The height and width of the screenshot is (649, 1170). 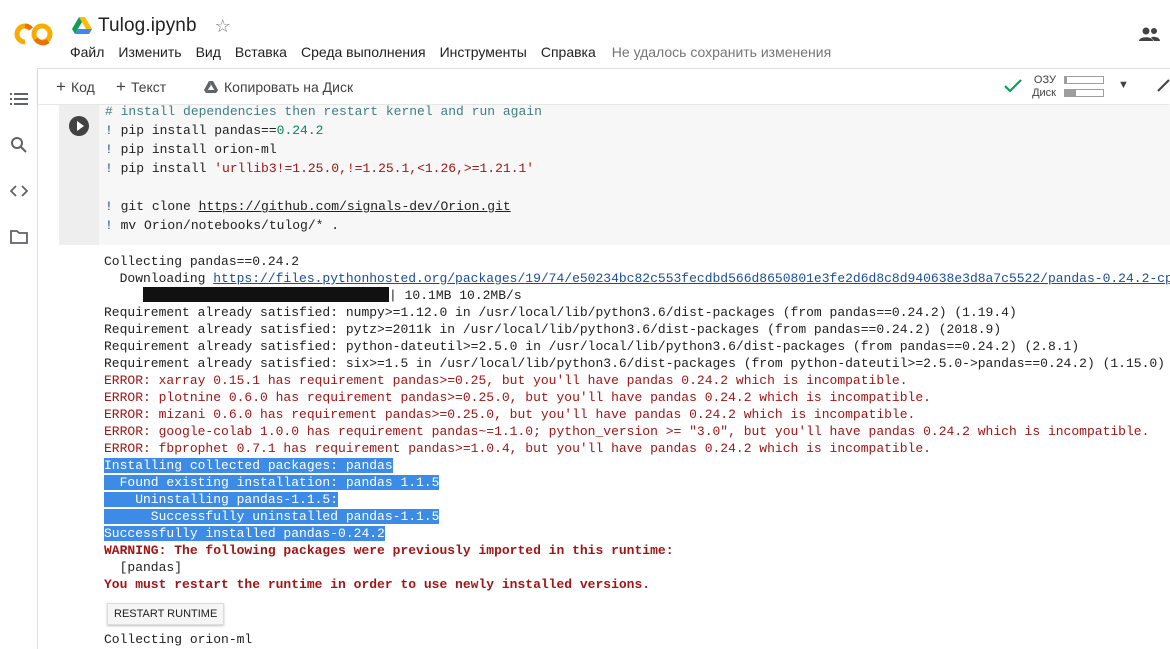 I want to click on title-row: Tulog.ipynb ☆, so click(x=151, y=26).